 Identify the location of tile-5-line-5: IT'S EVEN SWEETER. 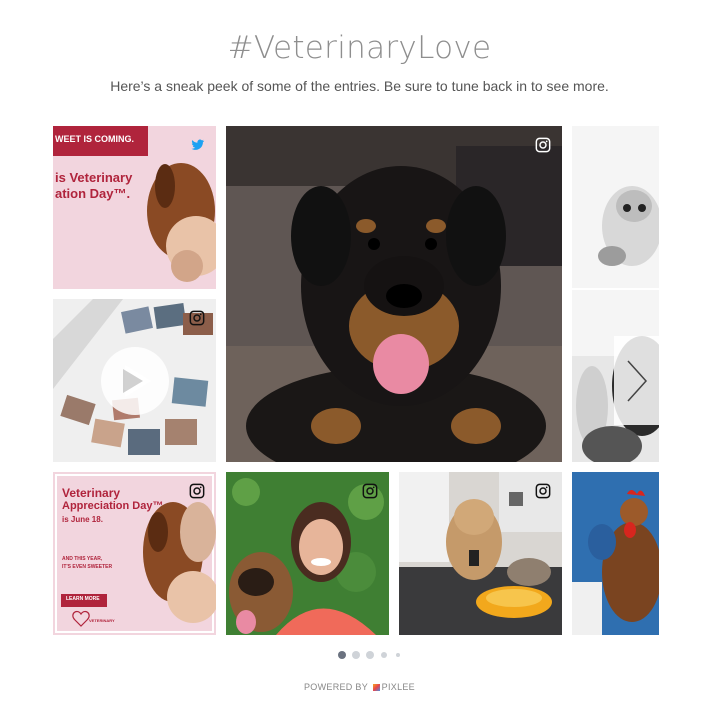
(87, 567).